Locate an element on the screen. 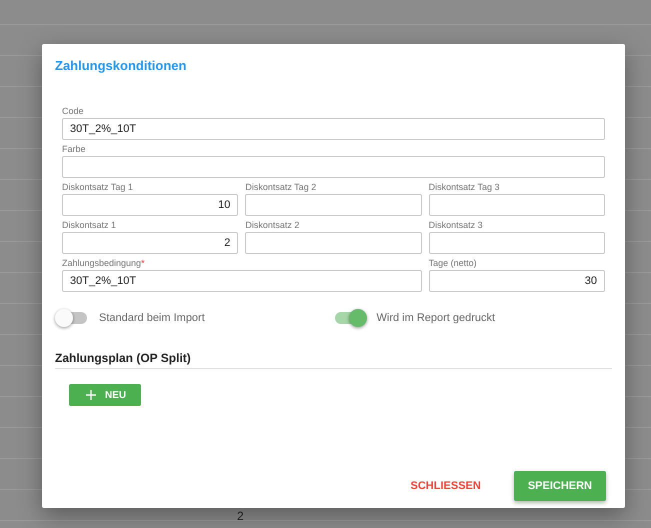 This screenshot has height=528, width=651. toggle-label: Standard beim Import is located at coordinates (152, 318).